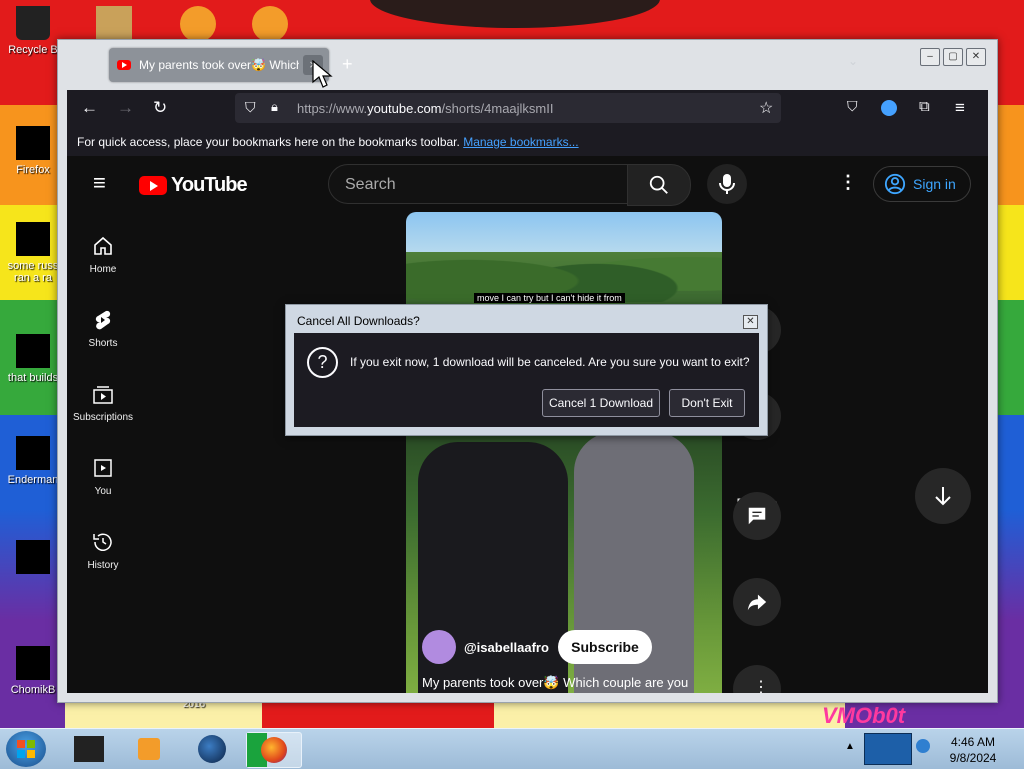 The width and height of the screenshot is (1024, 769). Describe the element at coordinates (102, 542) in the screenshot. I see `history-icon` at that location.